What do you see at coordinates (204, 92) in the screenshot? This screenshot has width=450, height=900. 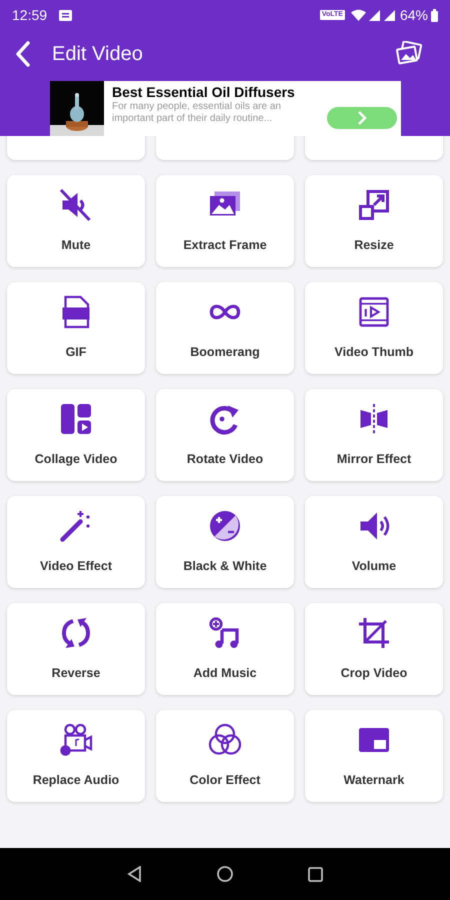 I see `ad-title: Best Essential Oil Diffusers` at bounding box center [204, 92].